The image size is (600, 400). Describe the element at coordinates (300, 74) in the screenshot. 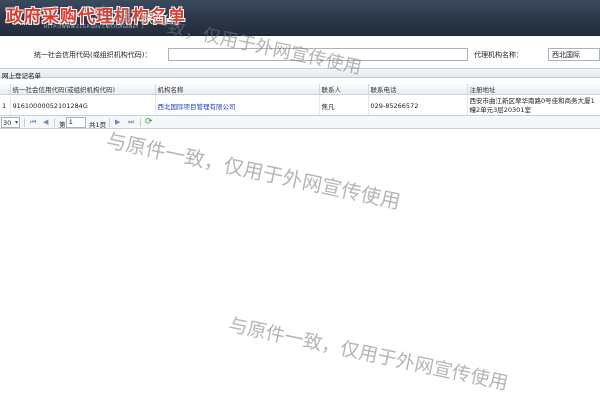

I see `grid-title: 网上登记名单` at that location.